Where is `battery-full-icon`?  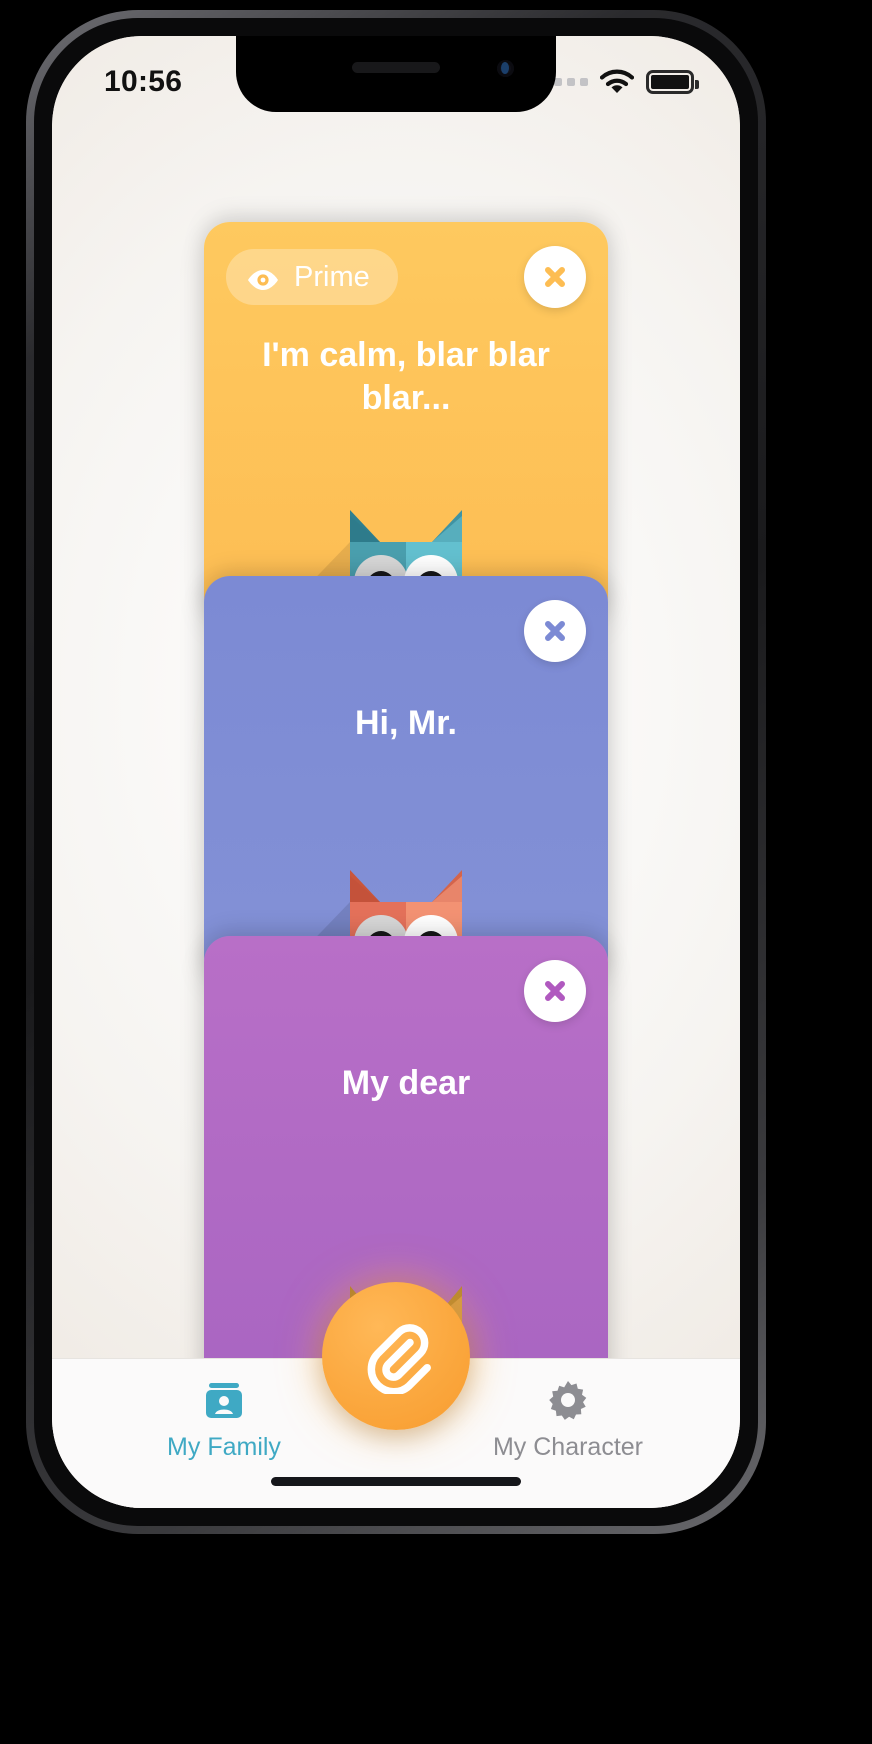 battery-full-icon is located at coordinates (672, 82).